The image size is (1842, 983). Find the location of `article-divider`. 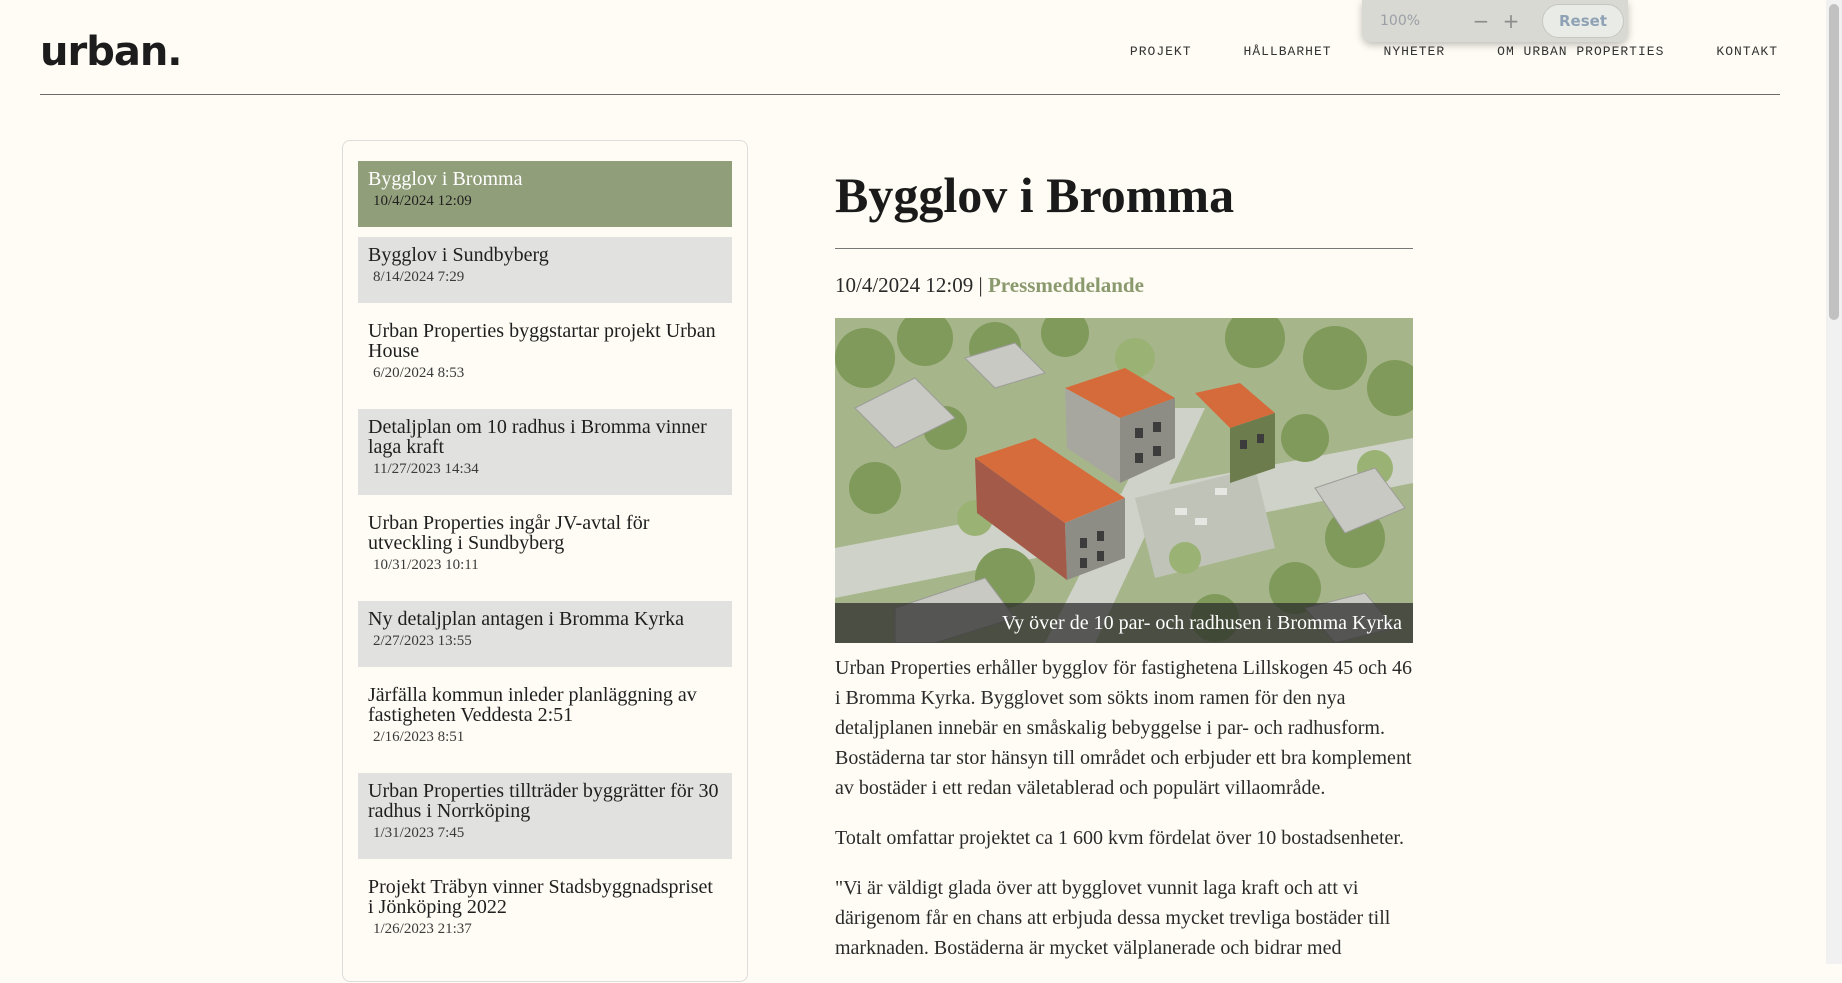

article-divider is located at coordinates (1124, 248).